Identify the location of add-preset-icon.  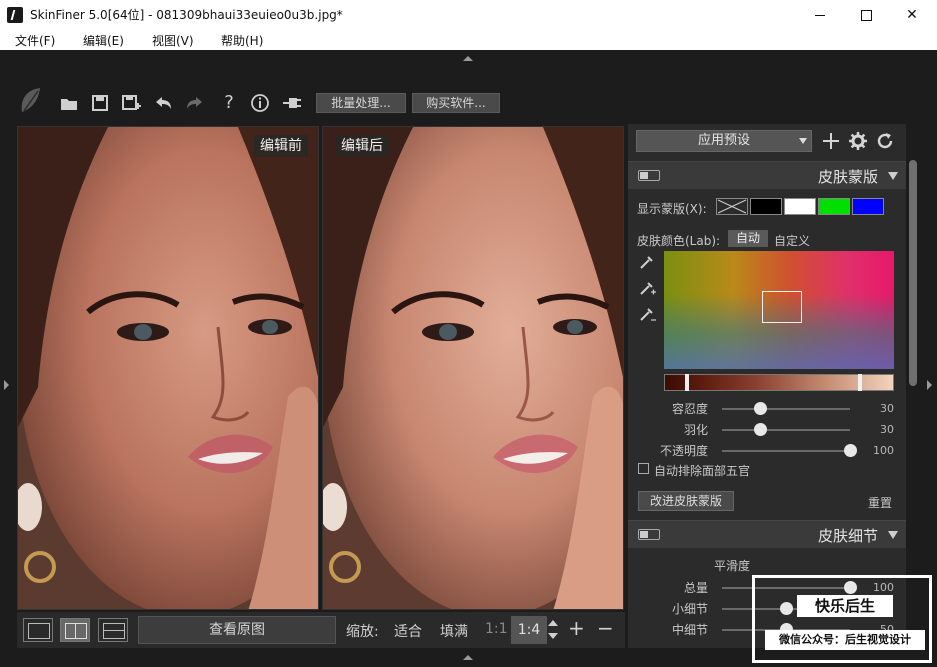
(831, 141).